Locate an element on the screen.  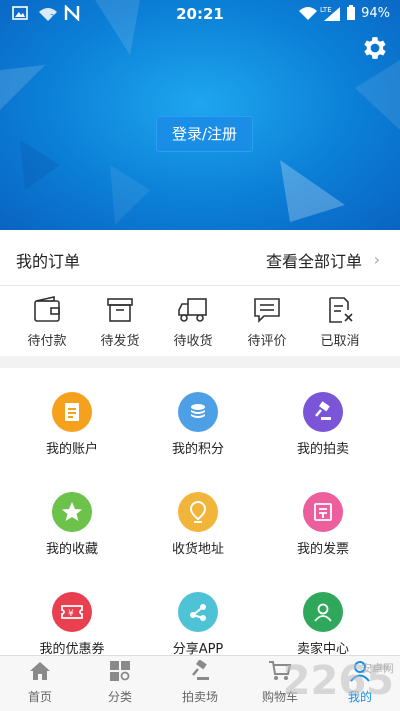
order-cancelled: 已取消 is located at coordinates (340, 322).